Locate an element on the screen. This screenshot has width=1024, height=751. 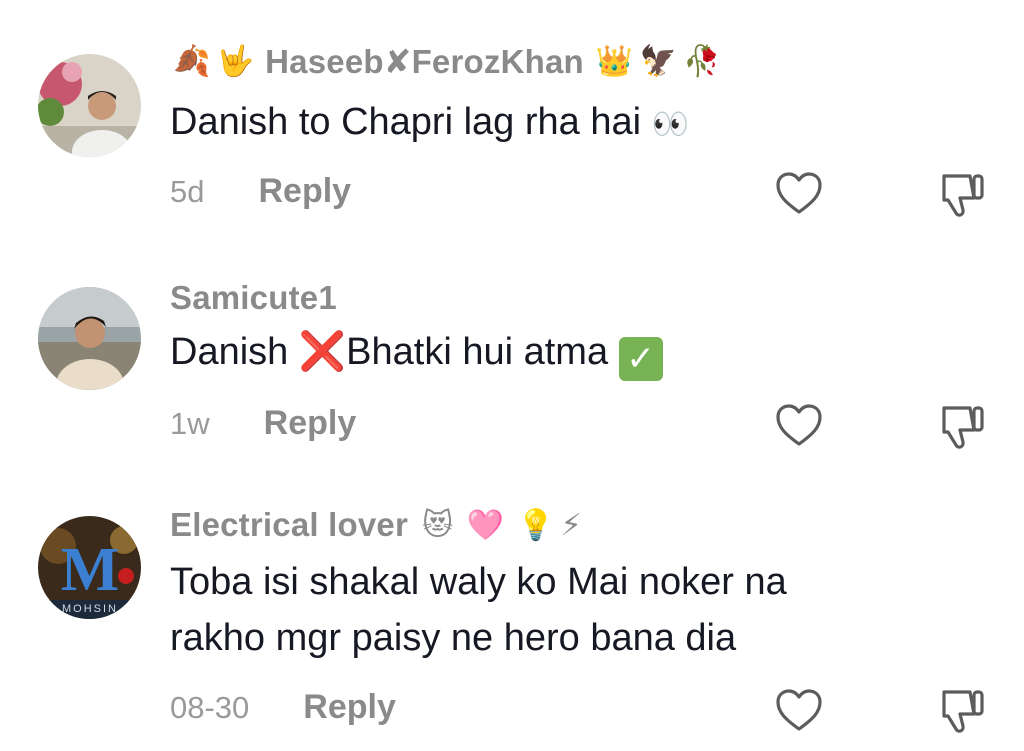
crown-emoji-icon: 👑 is located at coordinates (614, 61).